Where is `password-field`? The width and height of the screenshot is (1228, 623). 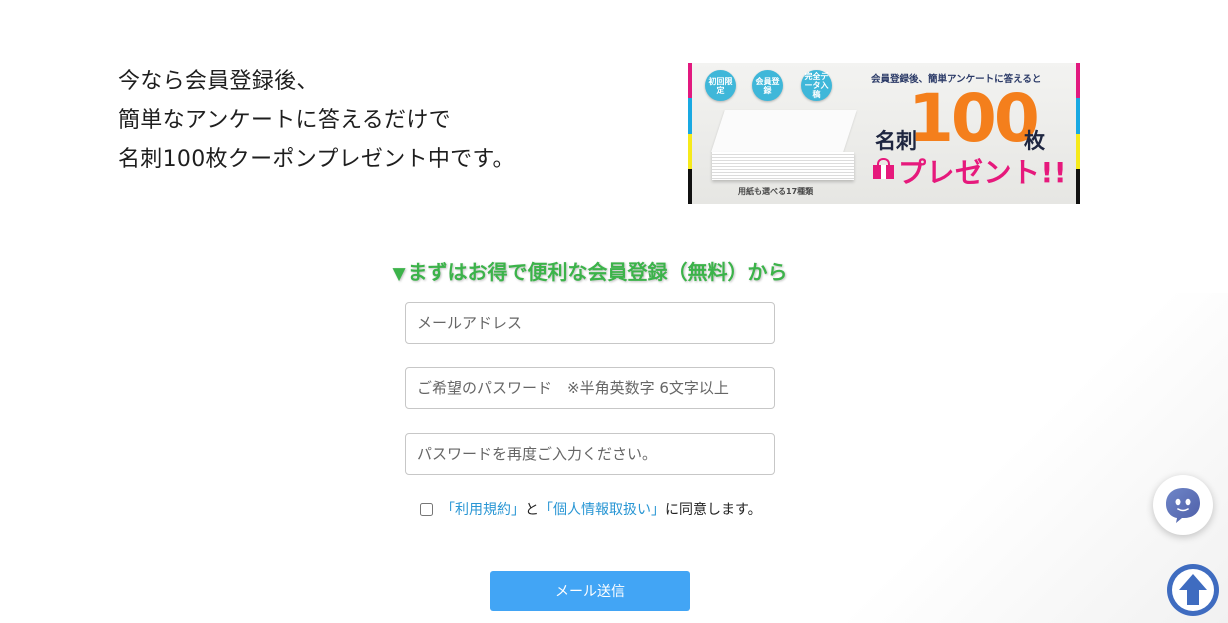 password-field is located at coordinates (590, 388).